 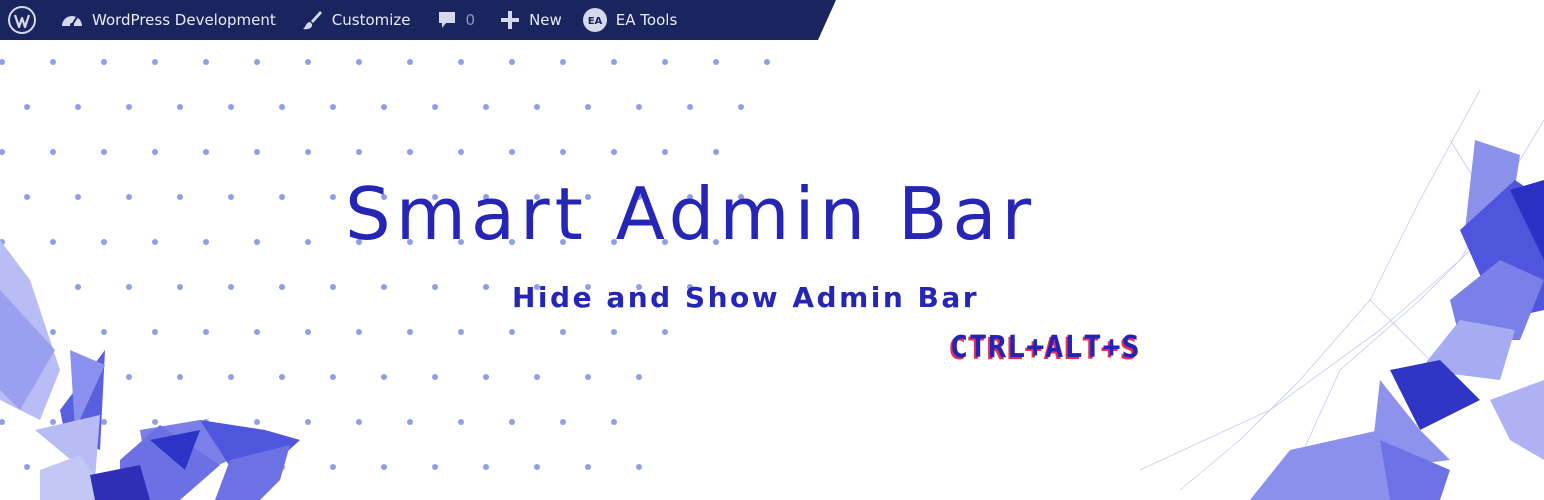 I want to click on wordpress-menu, so click(x=22, y=20).